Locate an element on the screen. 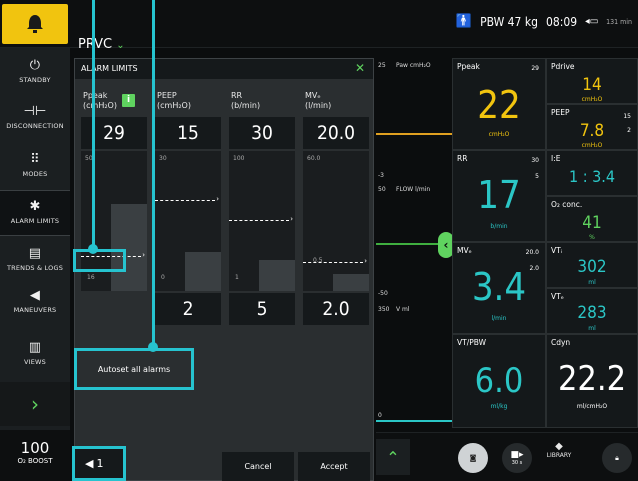 The width and height of the screenshot is (638, 481). scale-top-label: 30 is located at coordinates (163, 158).